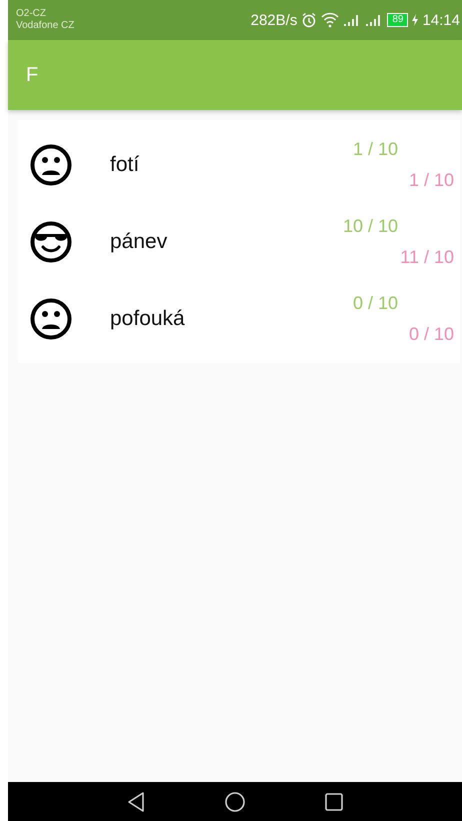 The image size is (462, 821). What do you see at coordinates (235, 801) in the screenshot?
I see `home-icon` at bounding box center [235, 801].